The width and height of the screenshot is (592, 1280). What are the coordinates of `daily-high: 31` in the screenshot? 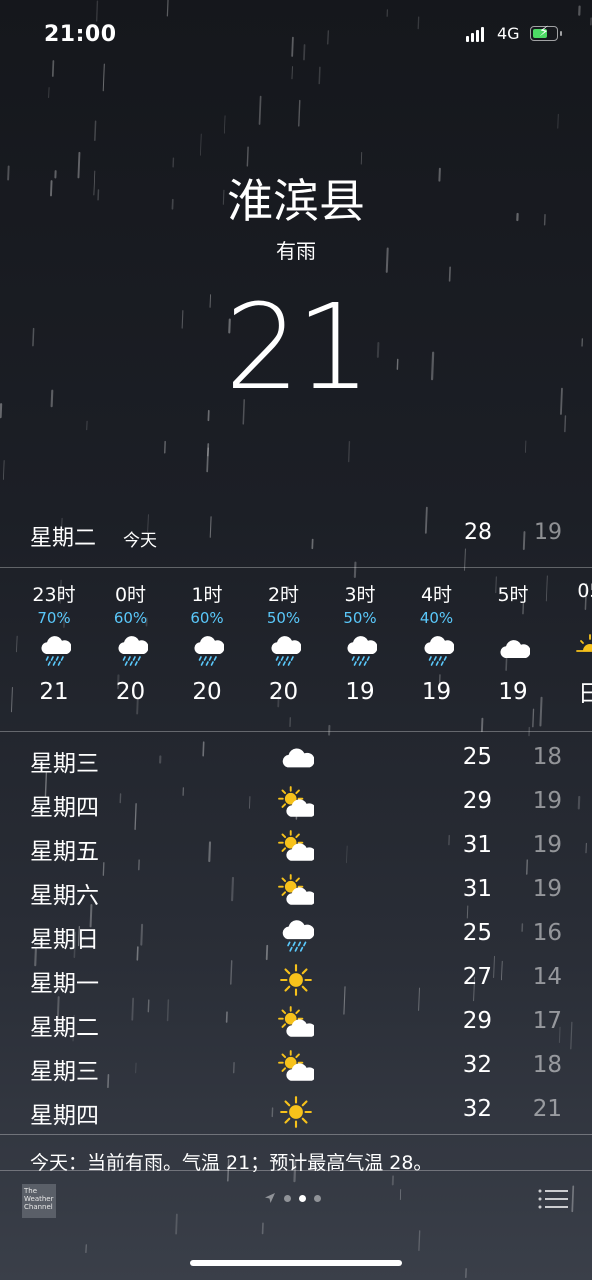 It's located at (477, 845).